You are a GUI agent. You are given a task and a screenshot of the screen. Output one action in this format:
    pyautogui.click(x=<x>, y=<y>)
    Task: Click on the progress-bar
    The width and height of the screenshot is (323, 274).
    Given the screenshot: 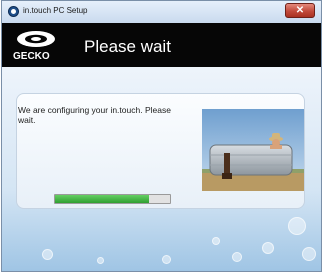 What is the action you would take?
    pyautogui.click(x=112, y=199)
    